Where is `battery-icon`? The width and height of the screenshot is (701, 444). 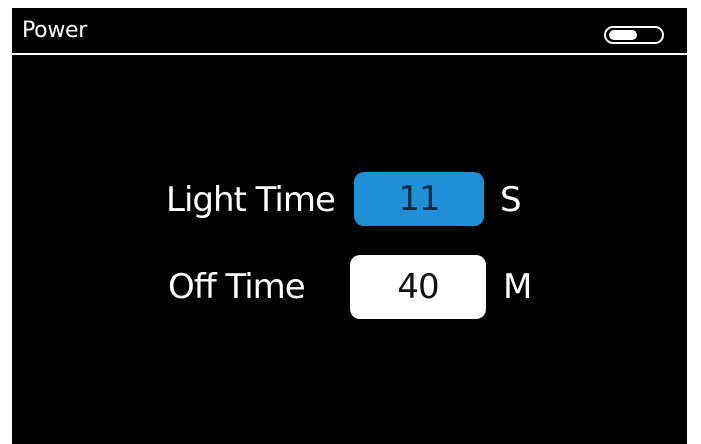 battery-icon is located at coordinates (634, 36).